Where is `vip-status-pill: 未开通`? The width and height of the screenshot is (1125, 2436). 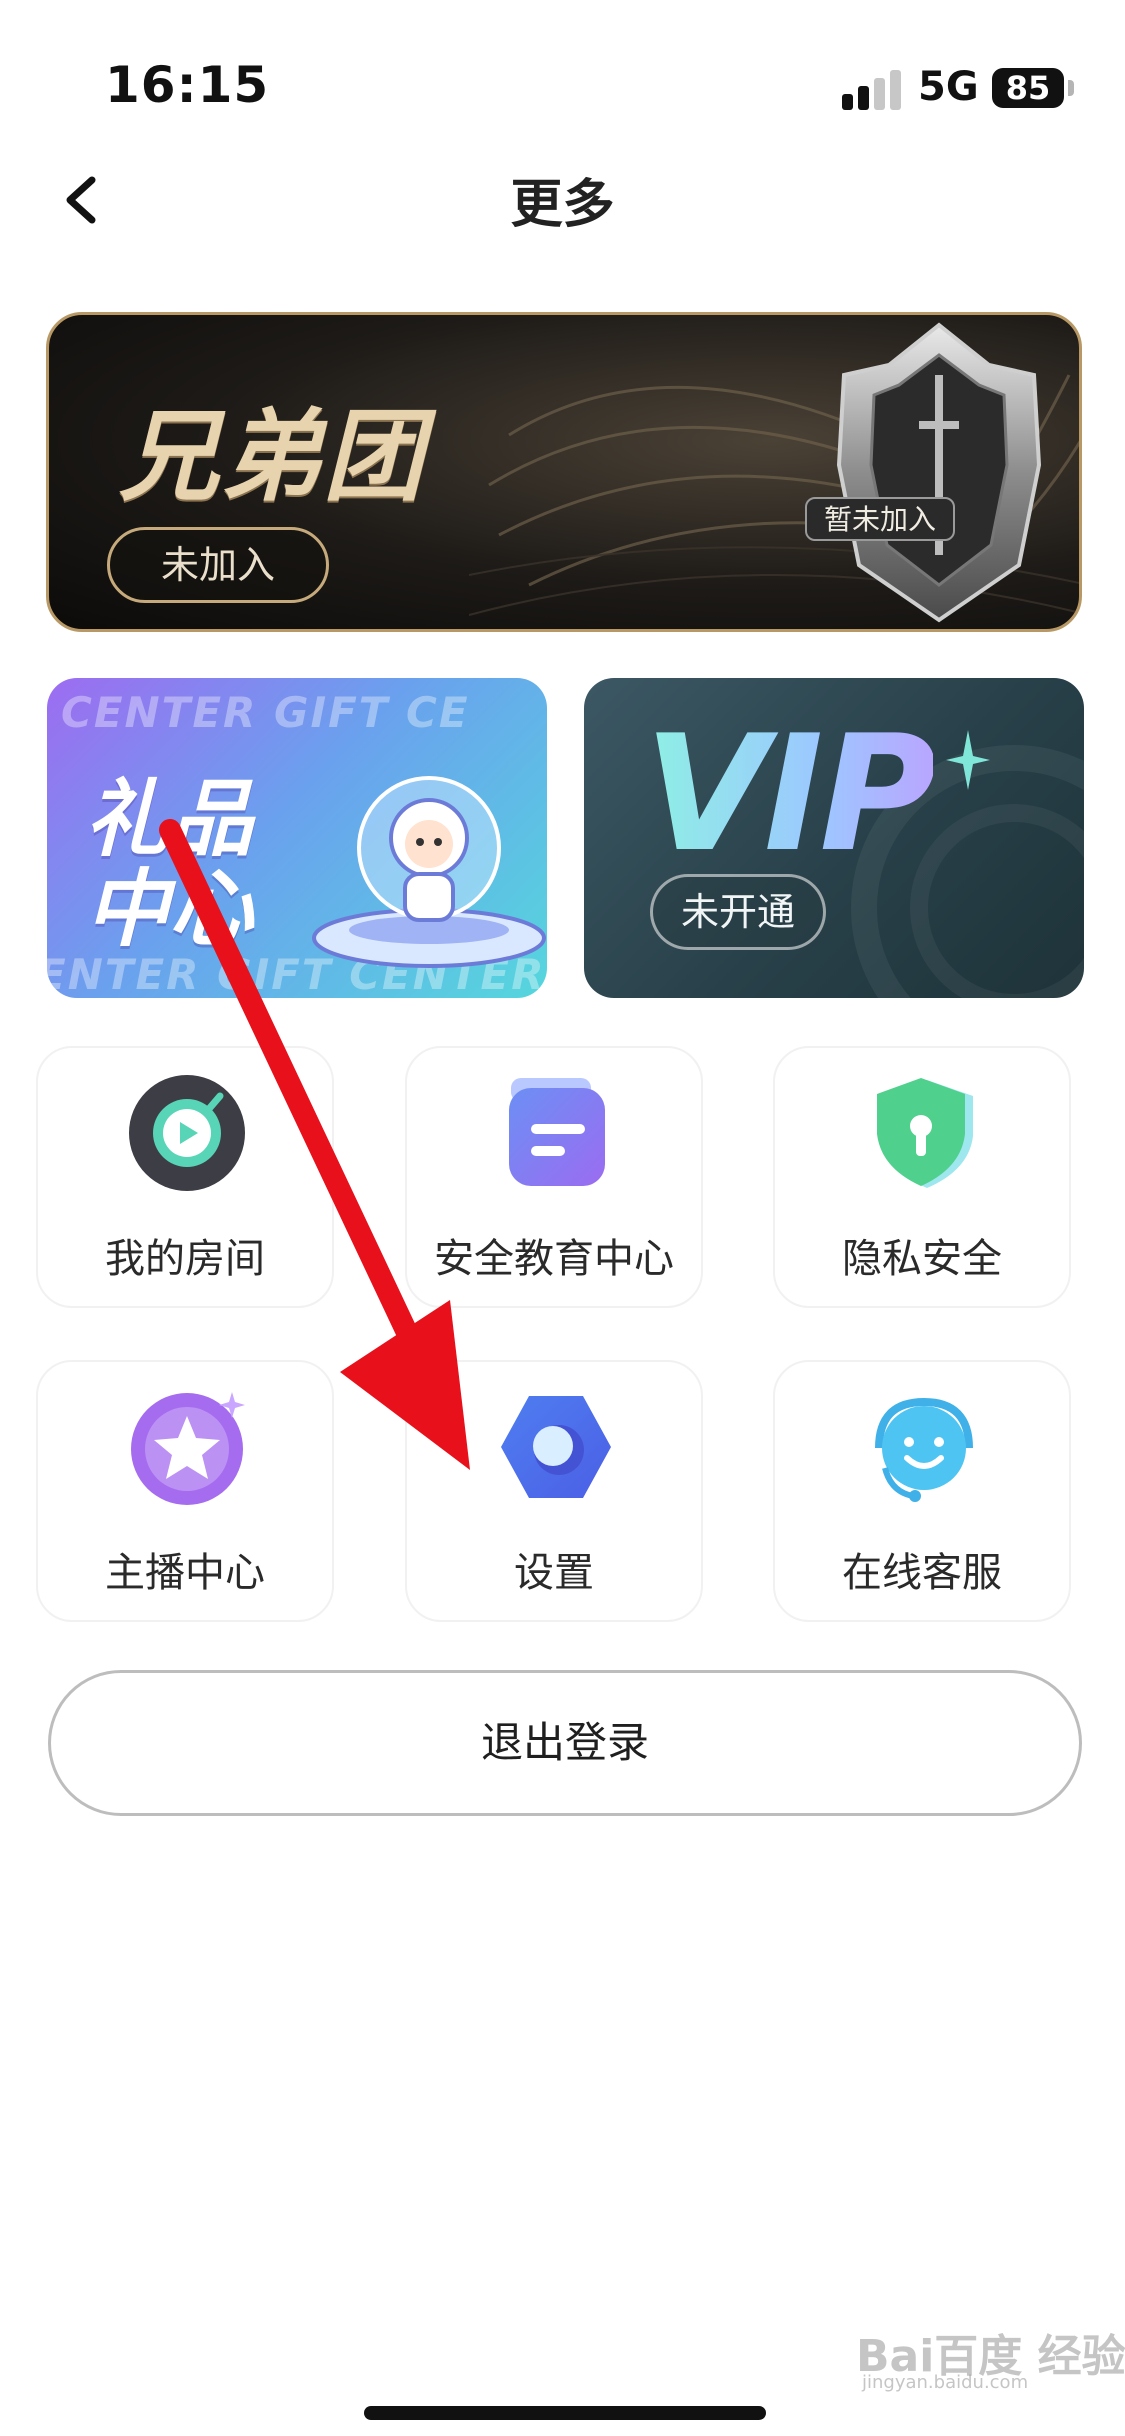
vip-status-pill: 未开通 is located at coordinates (738, 912).